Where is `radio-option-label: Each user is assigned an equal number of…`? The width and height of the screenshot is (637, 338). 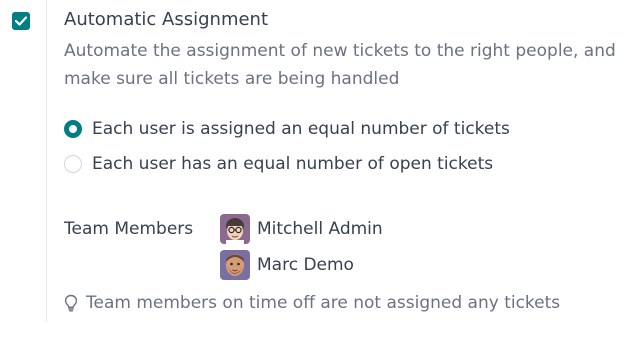
radio-option-label: Each user is assigned an equal number of… is located at coordinates (301, 129).